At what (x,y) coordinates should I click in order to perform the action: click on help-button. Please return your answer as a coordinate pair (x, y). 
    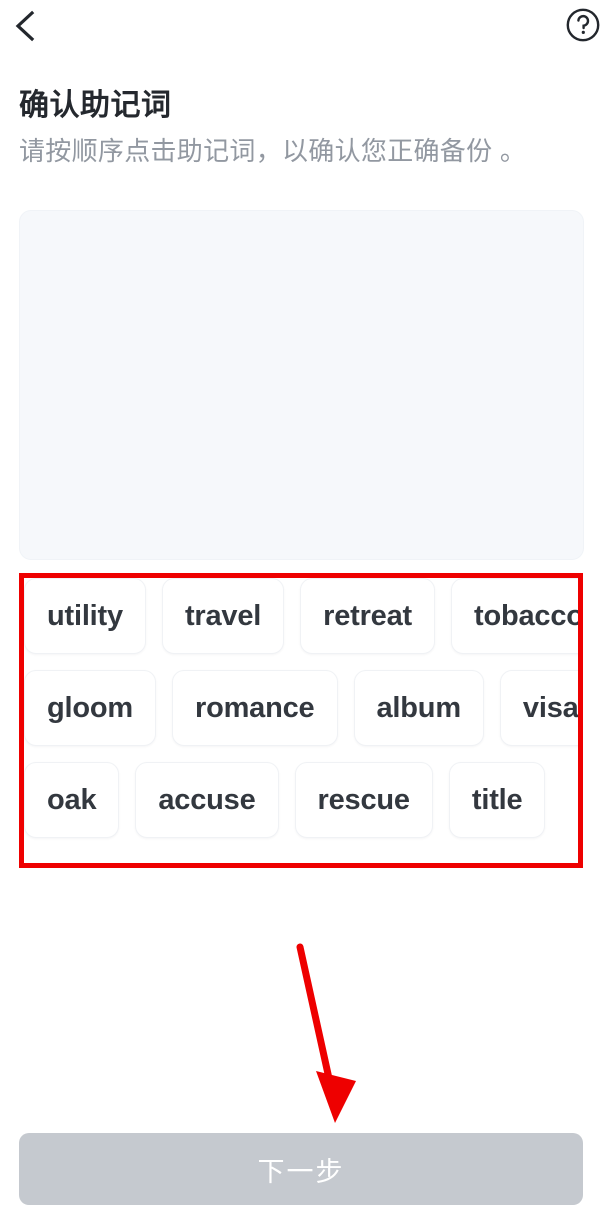
    Looking at the image, I should click on (583, 27).